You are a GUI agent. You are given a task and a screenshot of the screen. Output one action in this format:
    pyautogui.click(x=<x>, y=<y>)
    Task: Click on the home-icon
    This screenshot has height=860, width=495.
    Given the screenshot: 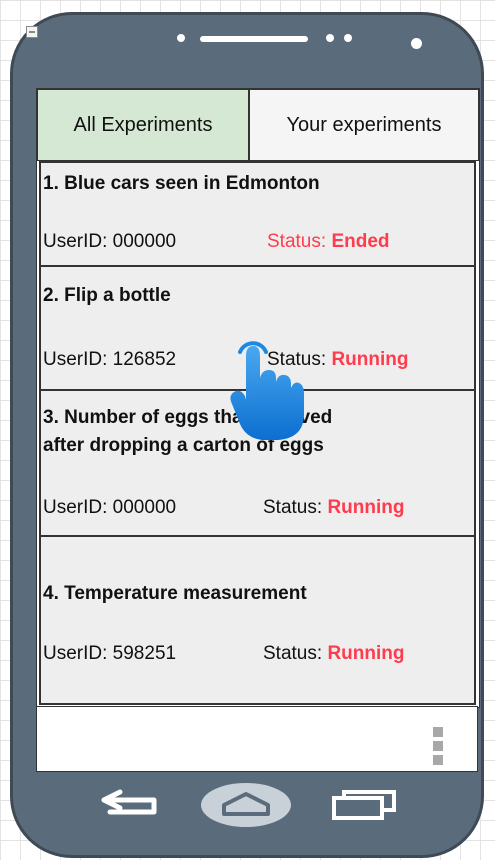 What is the action you would take?
    pyautogui.click(x=246, y=805)
    